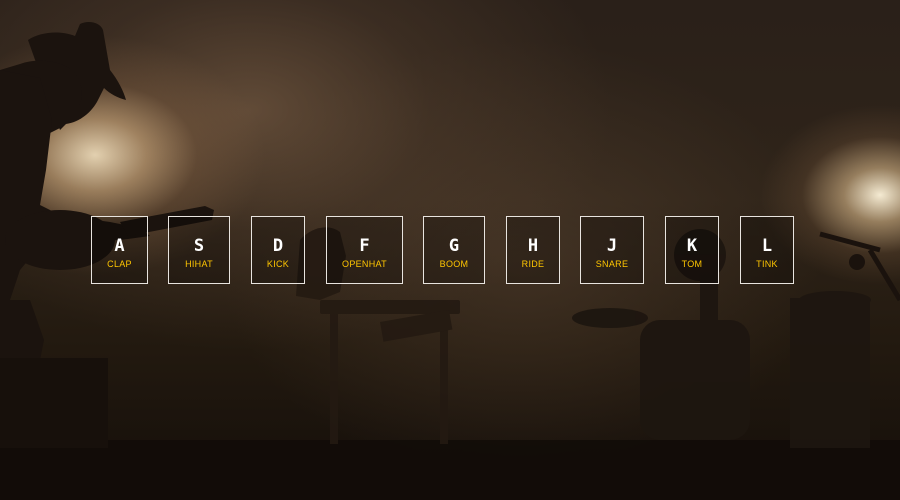 Image resolution: width=900 pixels, height=500 pixels. What do you see at coordinates (767, 264) in the screenshot?
I see `key-sound-label: TINK` at bounding box center [767, 264].